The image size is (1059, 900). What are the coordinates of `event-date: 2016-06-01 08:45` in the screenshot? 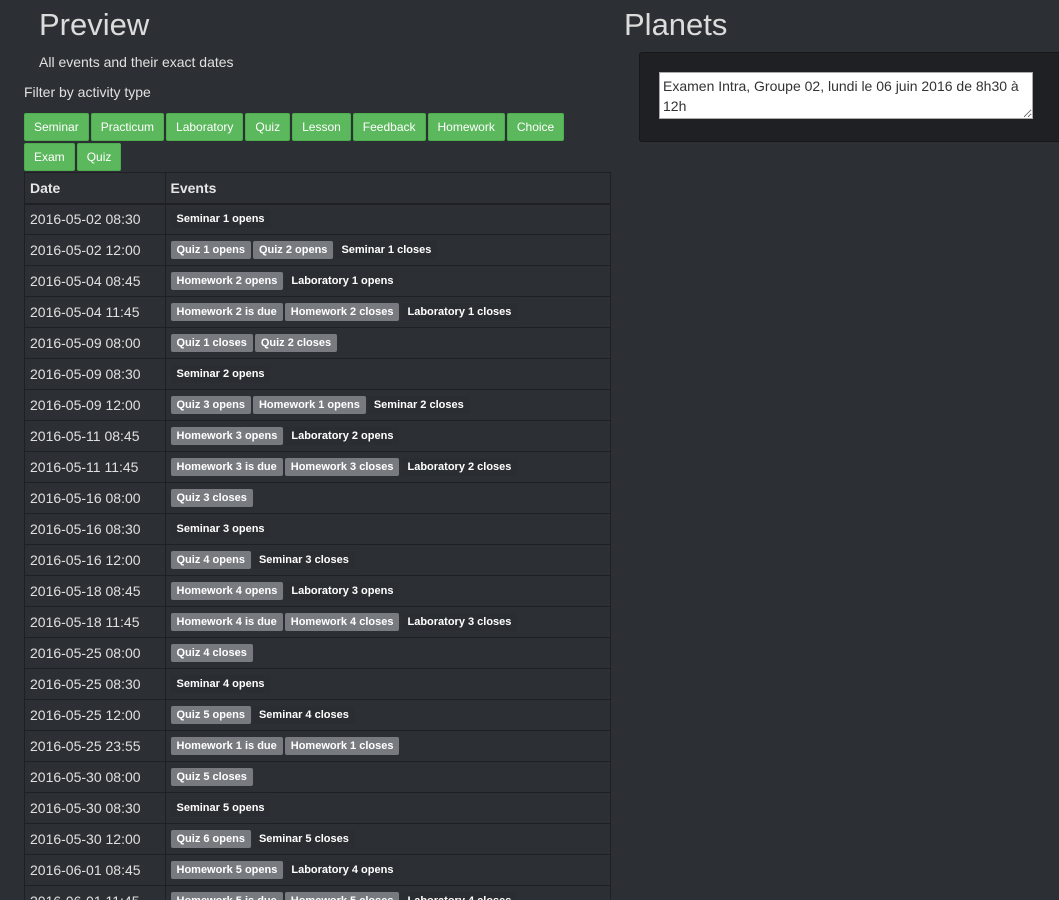 It's located at (95, 870).